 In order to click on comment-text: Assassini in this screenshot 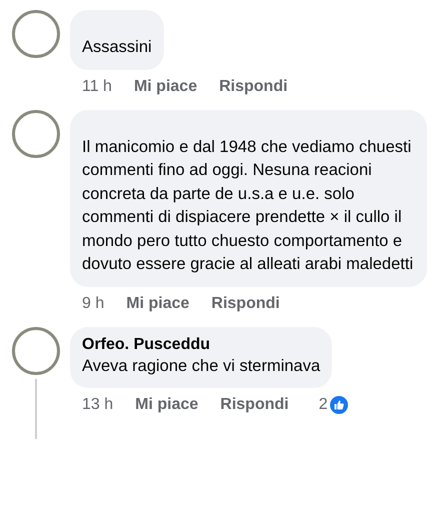, I will do `click(117, 47)`.